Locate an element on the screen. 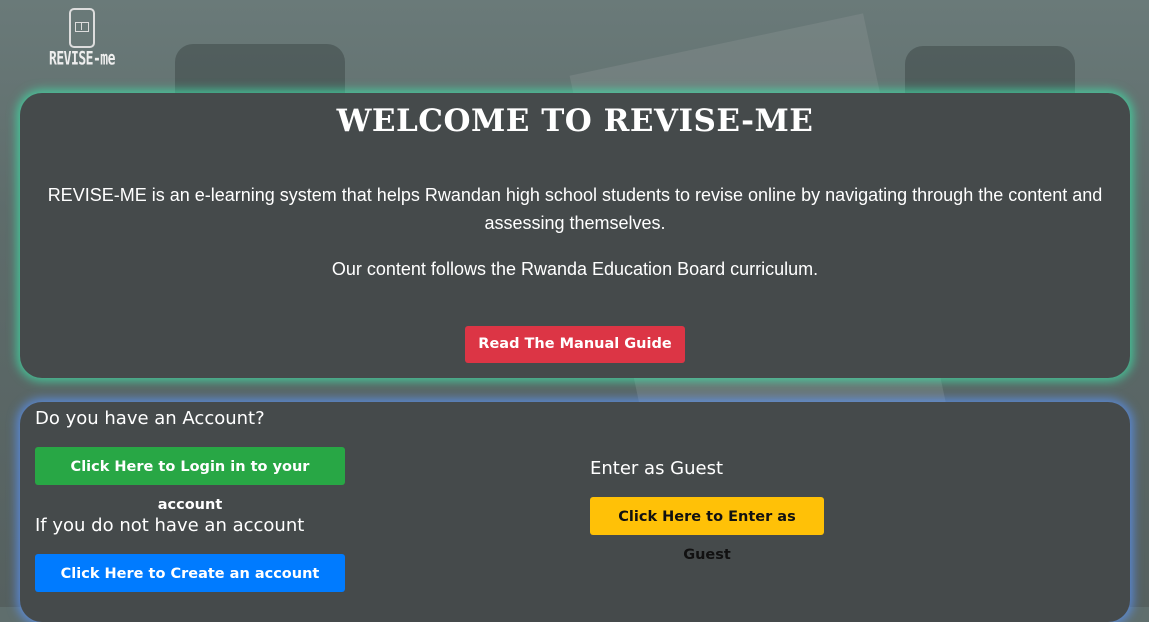 This screenshot has height=622, width=1149. guest-button: Click Here to Enter as Guest is located at coordinates (707, 530).